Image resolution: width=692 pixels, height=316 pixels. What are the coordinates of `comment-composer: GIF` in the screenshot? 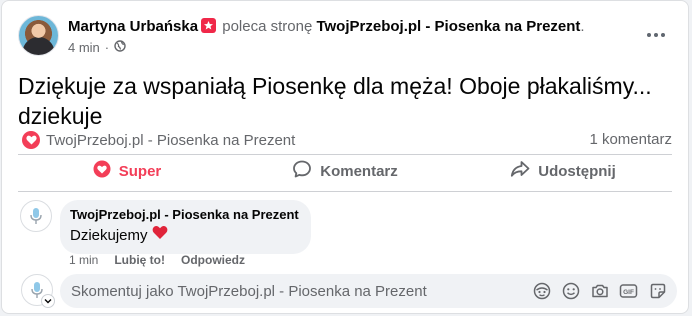 It's located at (368, 291).